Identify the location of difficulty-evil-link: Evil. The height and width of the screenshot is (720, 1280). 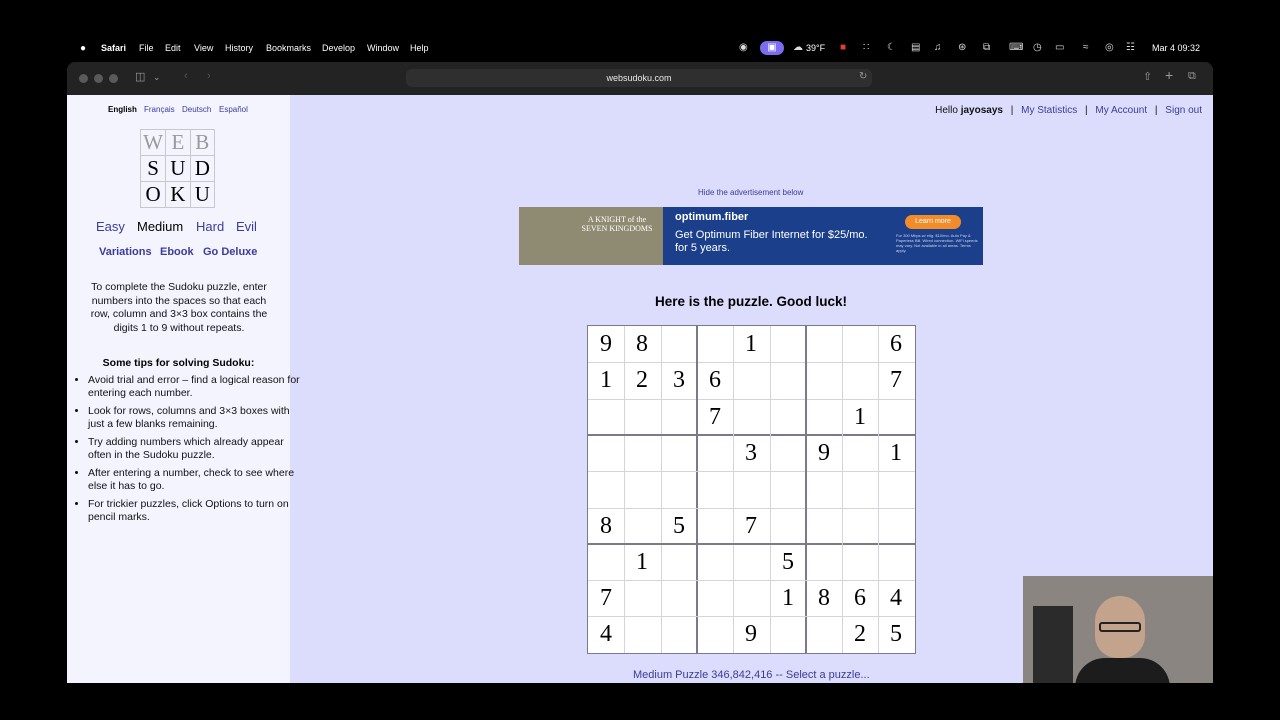
(246, 226).